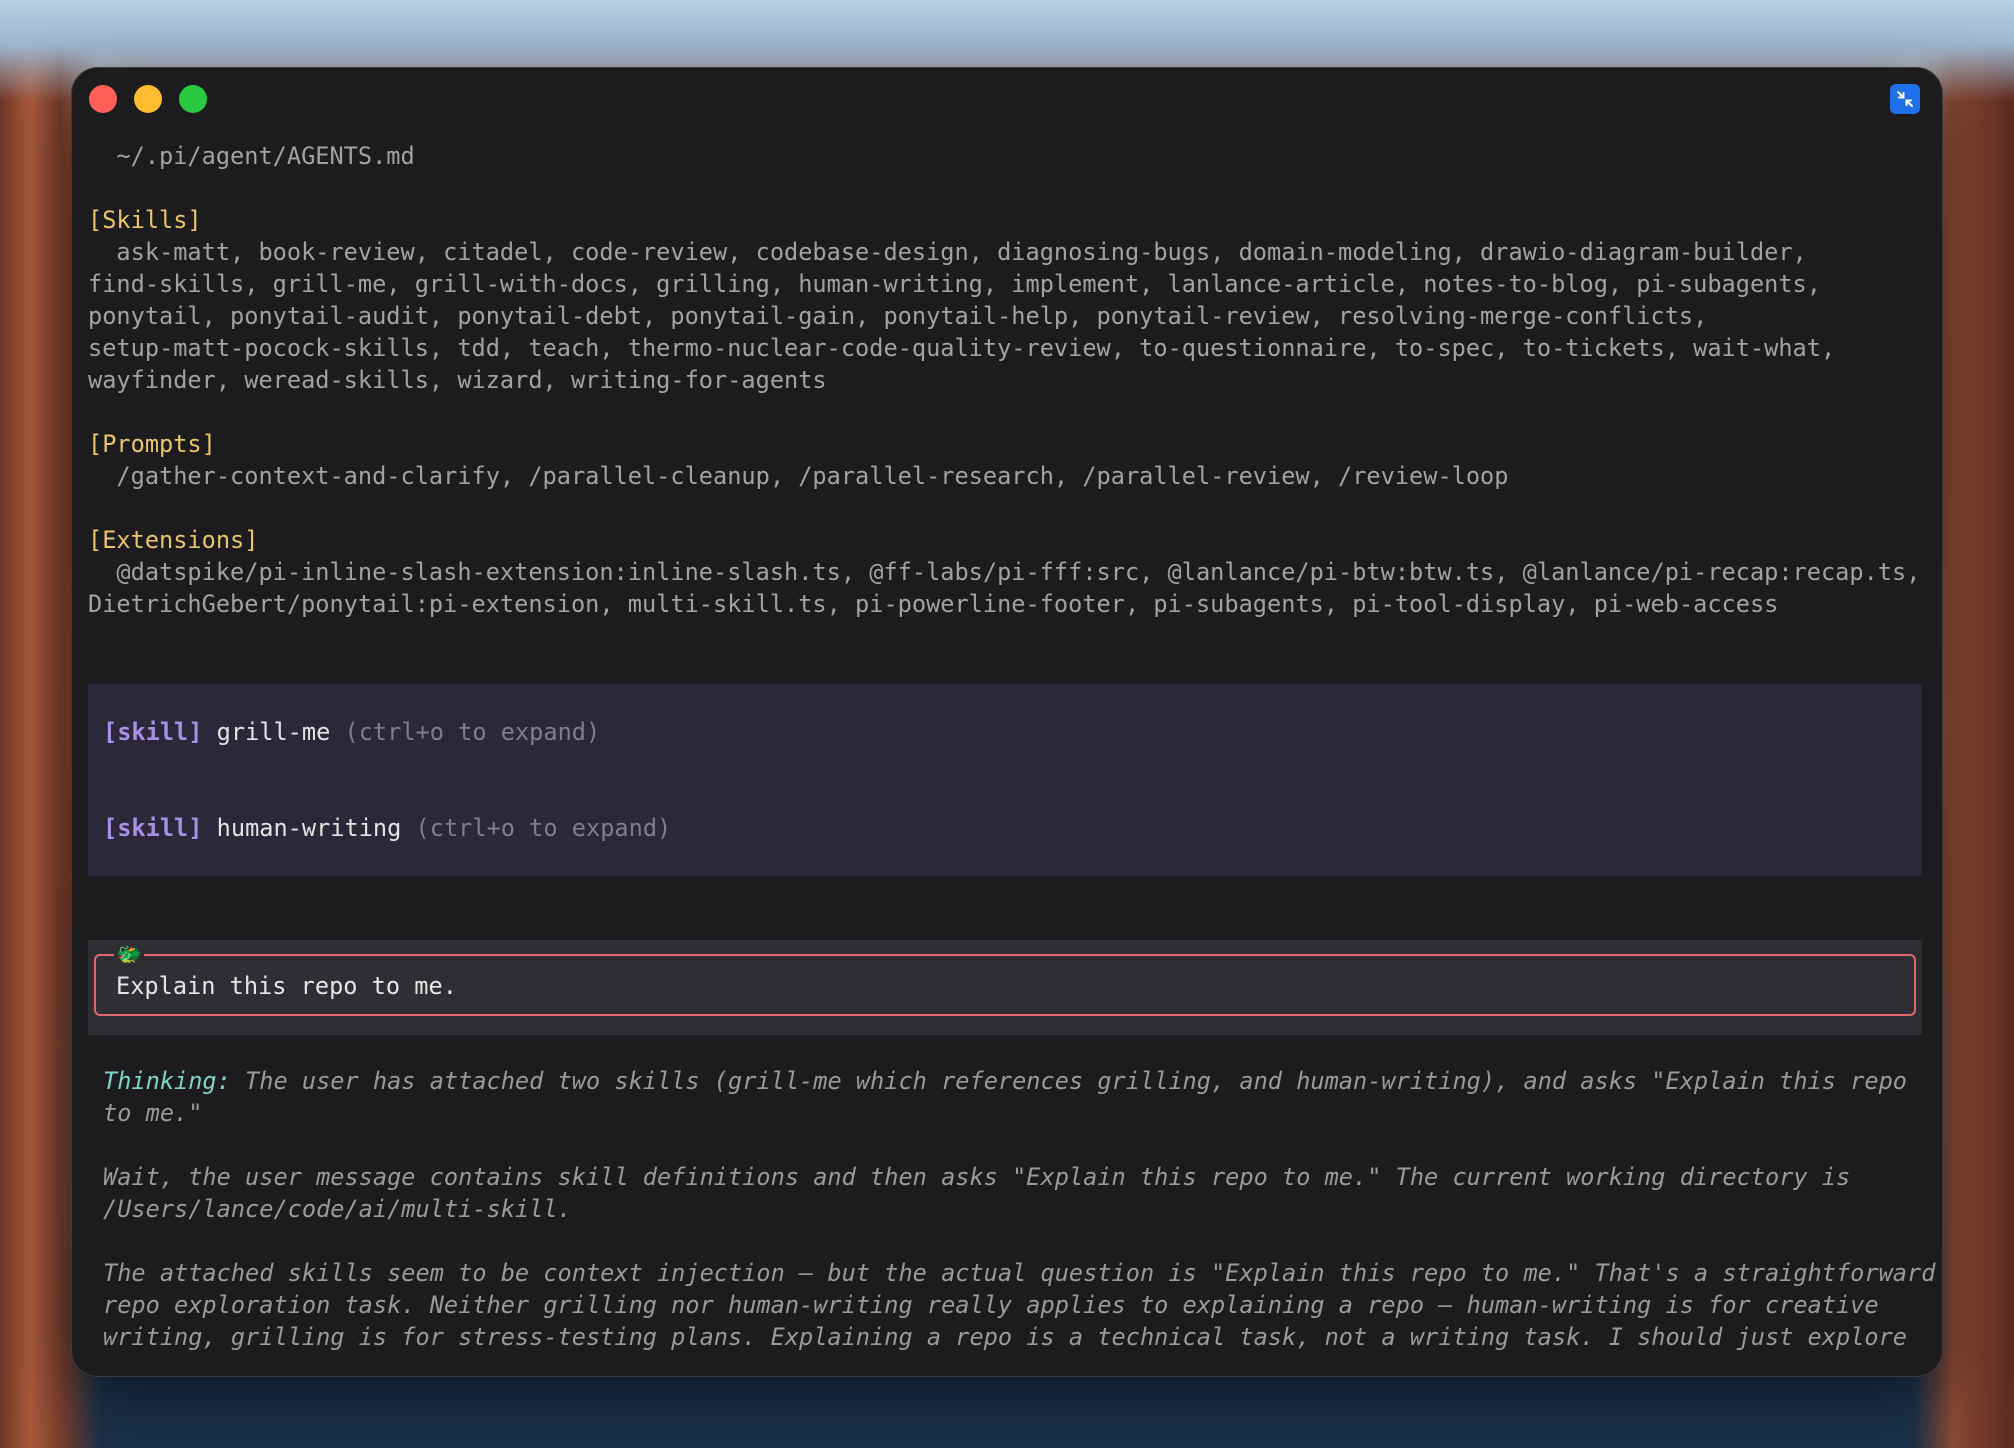  Describe the element at coordinates (286, 986) in the screenshot. I see `user-message-text: Explain this repo to me.` at that location.